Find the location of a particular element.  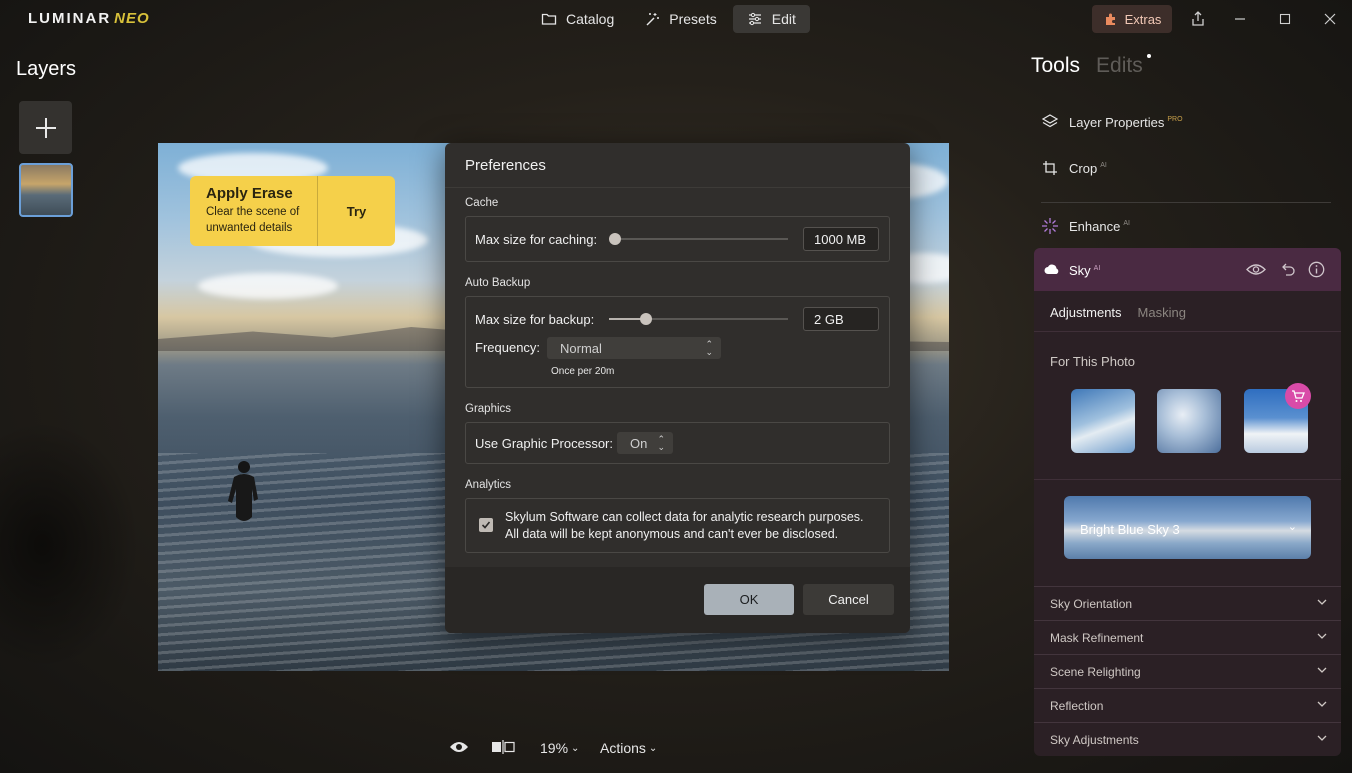

frequency-value: Normal is located at coordinates (581, 348).